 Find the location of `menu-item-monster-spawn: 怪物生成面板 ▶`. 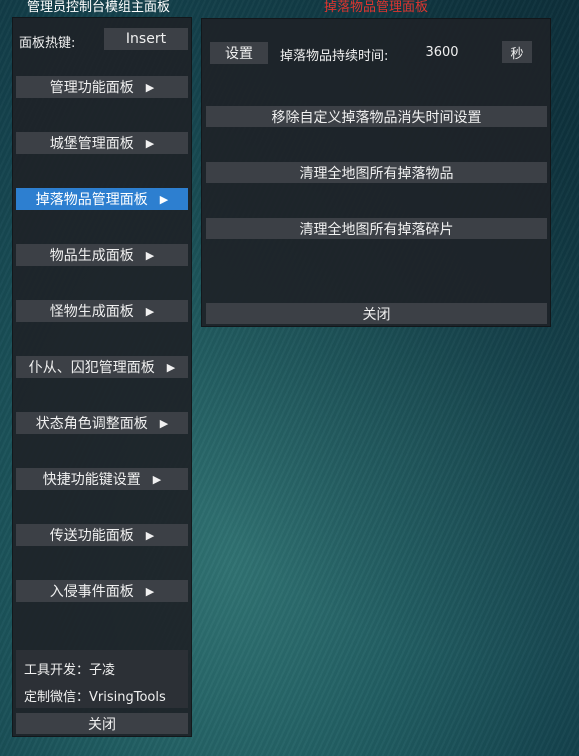

menu-item-monster-spawn: 怪物生成面板 ▶ is located at coordinates (102, 311).